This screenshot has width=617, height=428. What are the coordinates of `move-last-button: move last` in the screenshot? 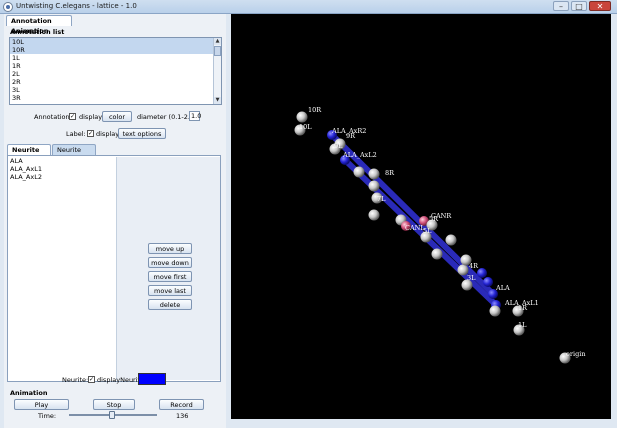 It's located at (170, 290).